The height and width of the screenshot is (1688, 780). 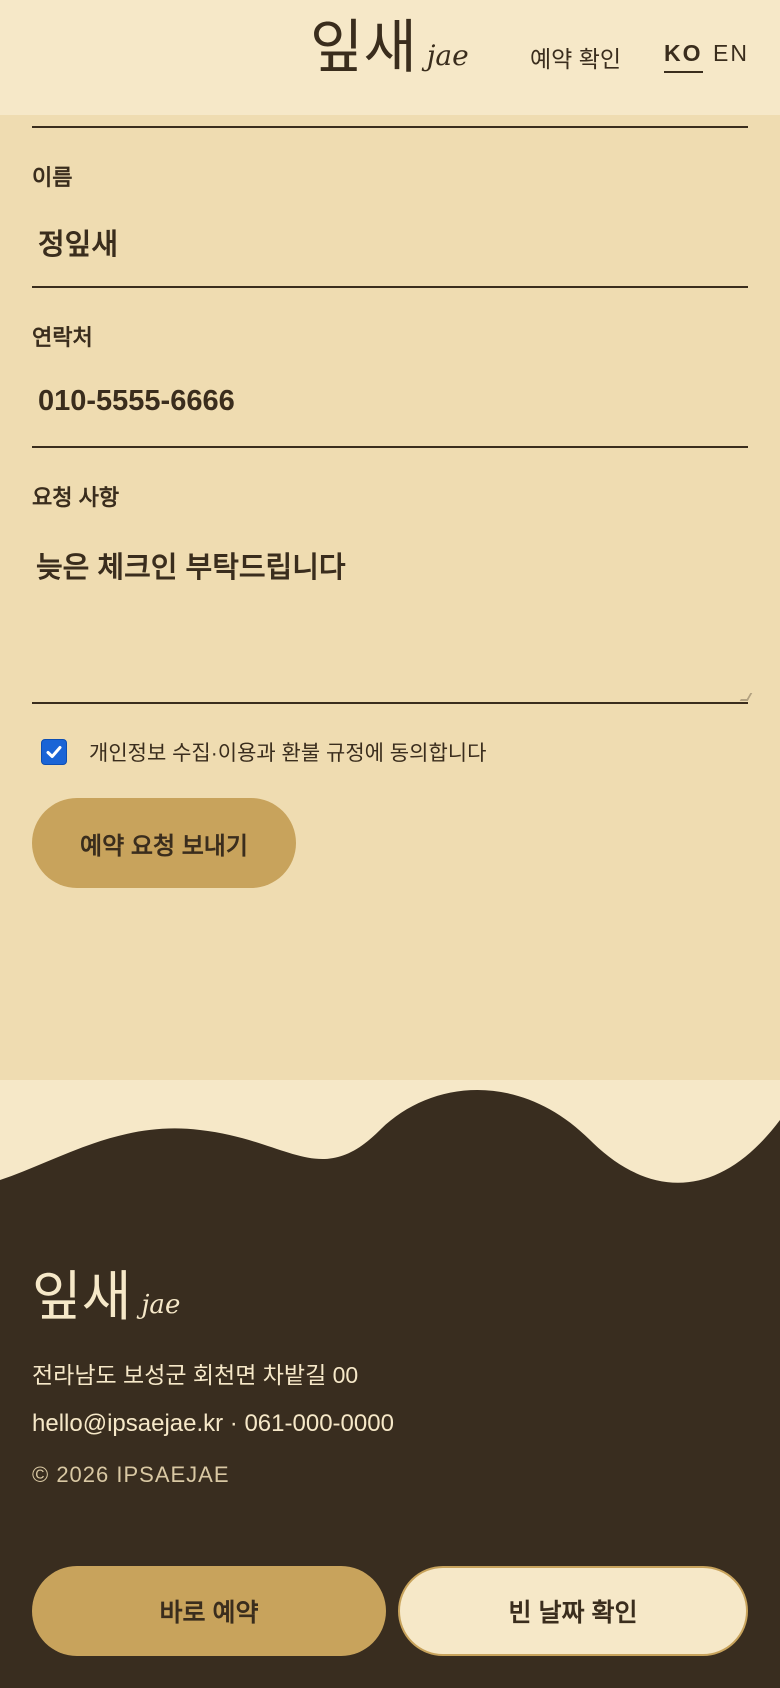 What do you see at coordinates (390, 703) in the screenshot?
I see `request-textarea-underline` at bounding box center [390, 703].